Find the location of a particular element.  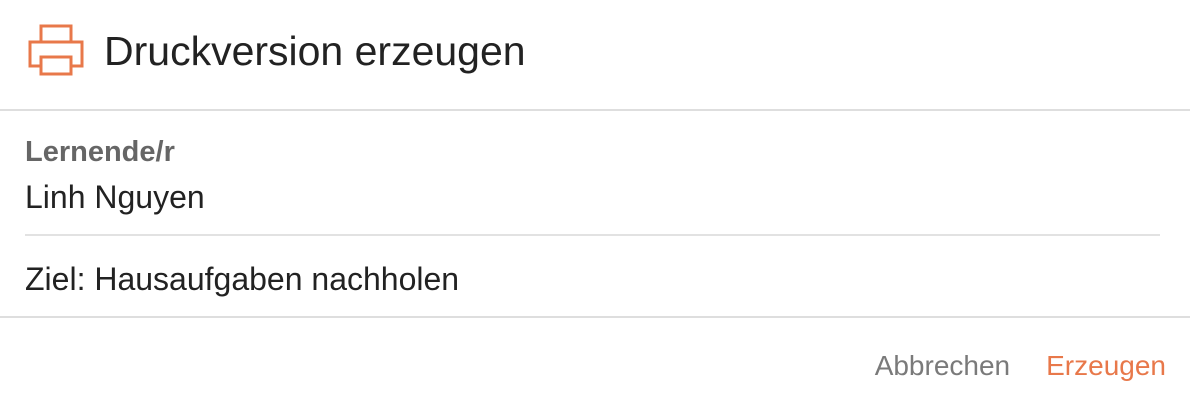

goal-text: Ziel: Hausaufgaben nachholen is located at coordinates (242, 279).